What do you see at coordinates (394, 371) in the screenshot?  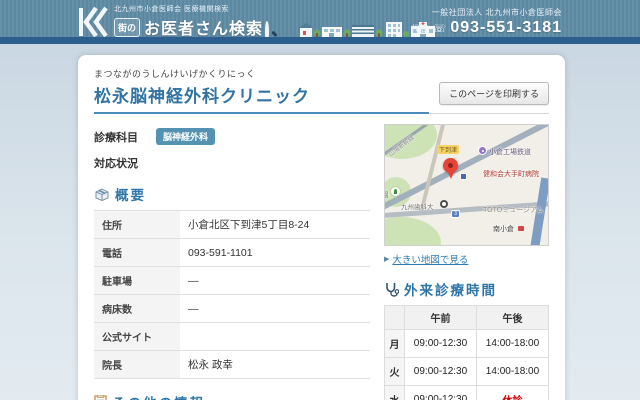 I see `day-cell: 火` at bounding box center [394, 371].